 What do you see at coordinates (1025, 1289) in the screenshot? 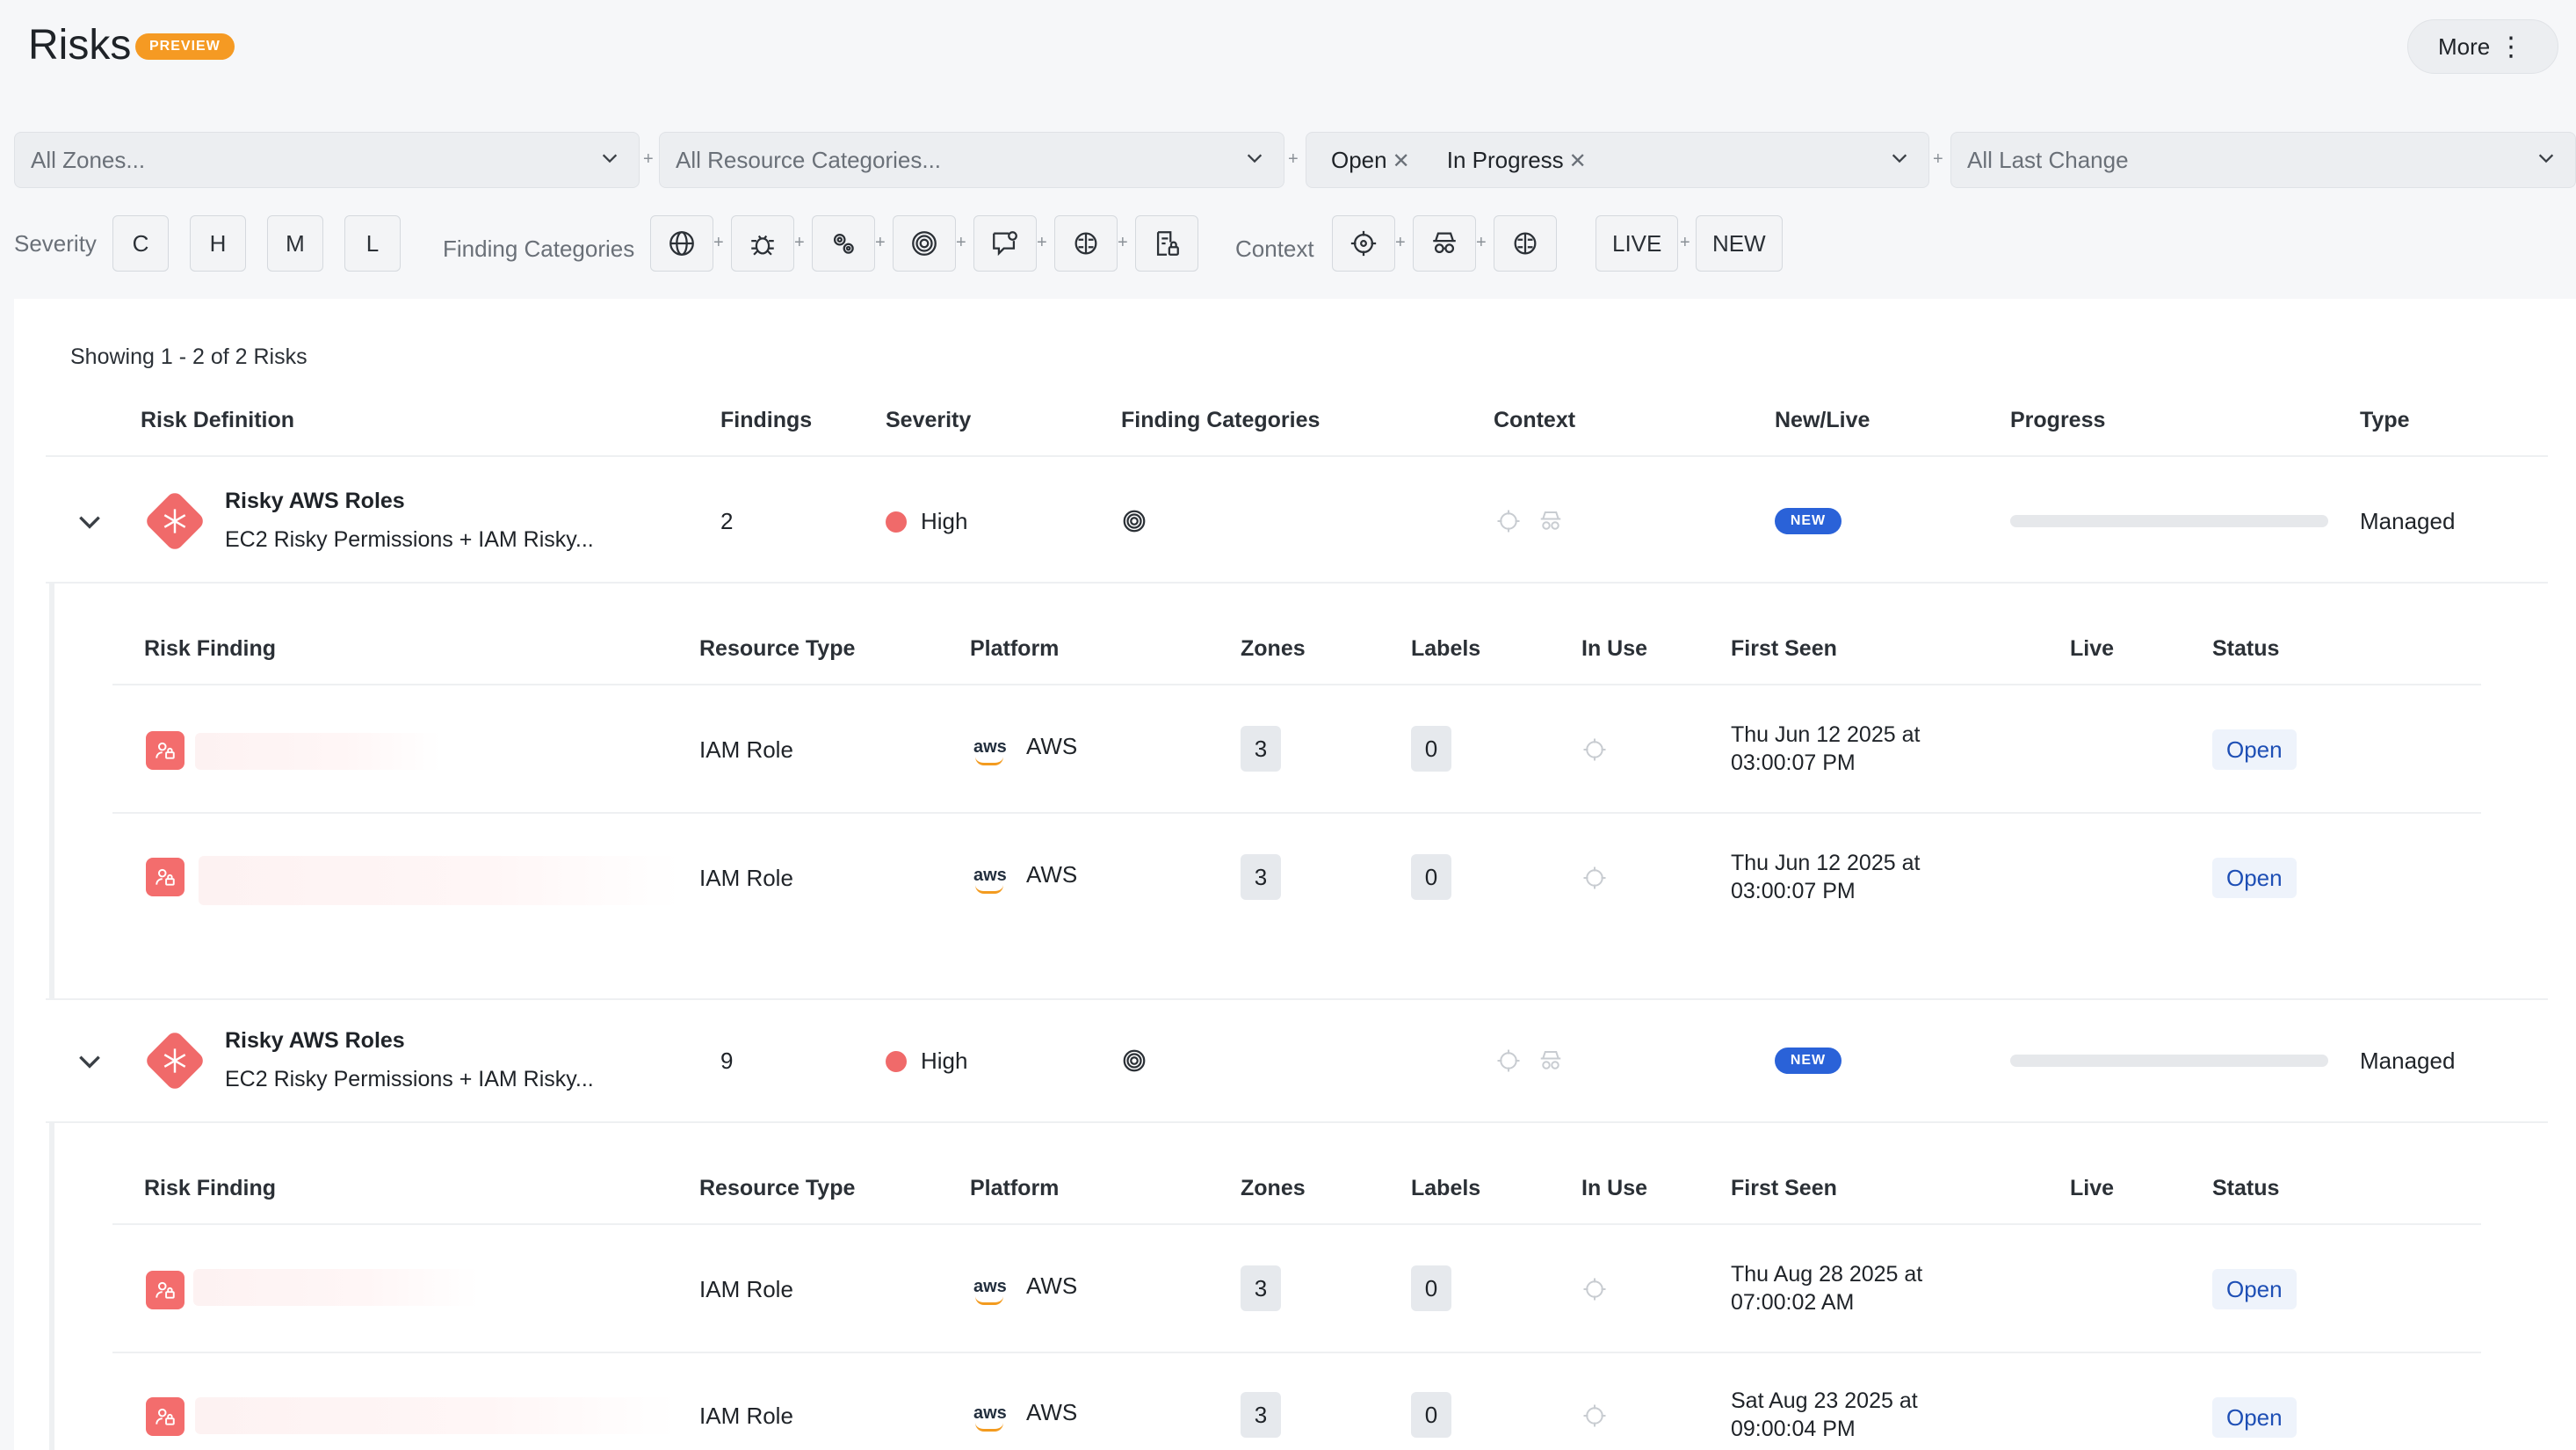
I see `platform-cell: aws AWS` at bounding box center [1025, 1289].